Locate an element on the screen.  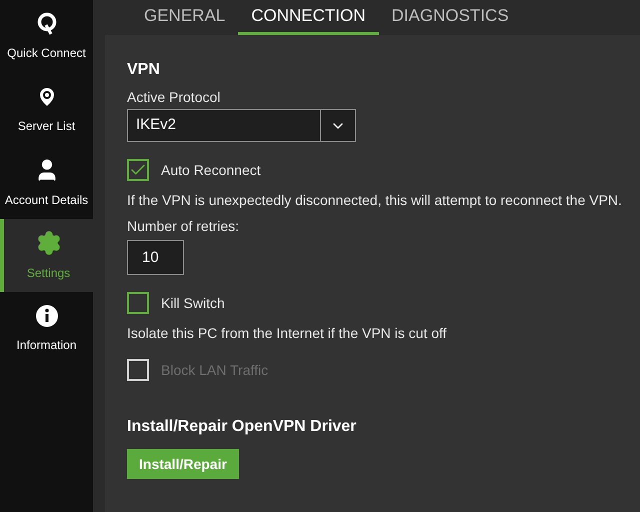
section-heading: Install/Repair OpenVPN Driver is located at coordinates (242, 427).